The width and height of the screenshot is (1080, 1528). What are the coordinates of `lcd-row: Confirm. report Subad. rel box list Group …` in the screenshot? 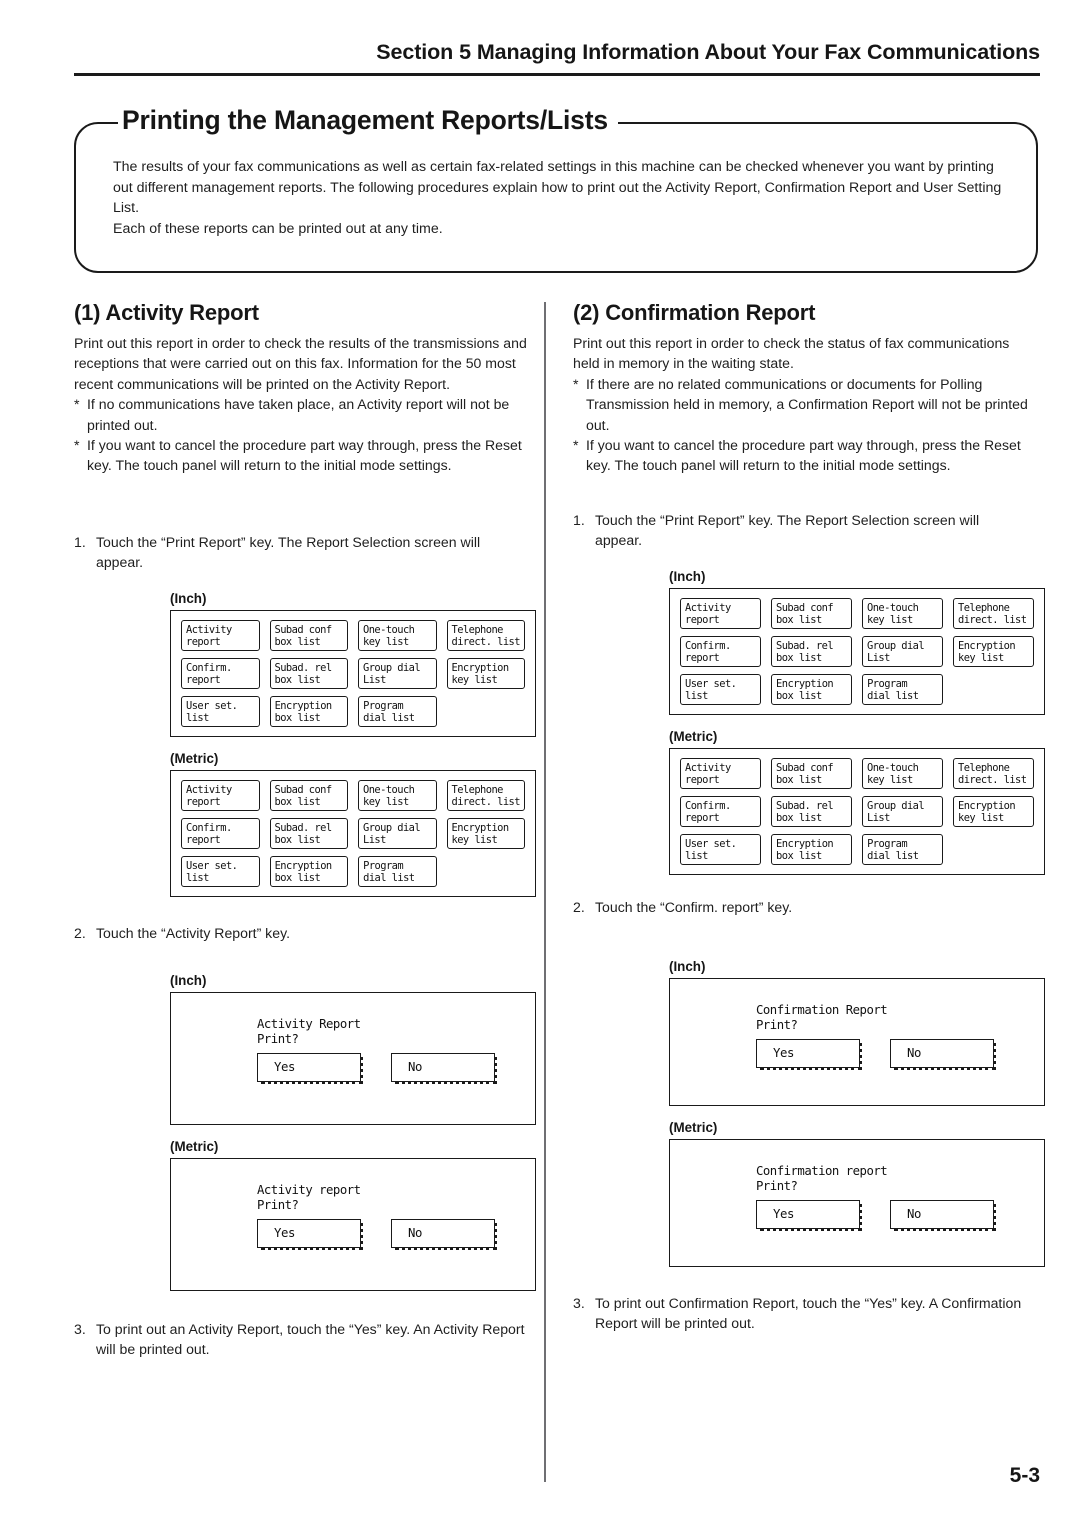 It's located at (862, 651).